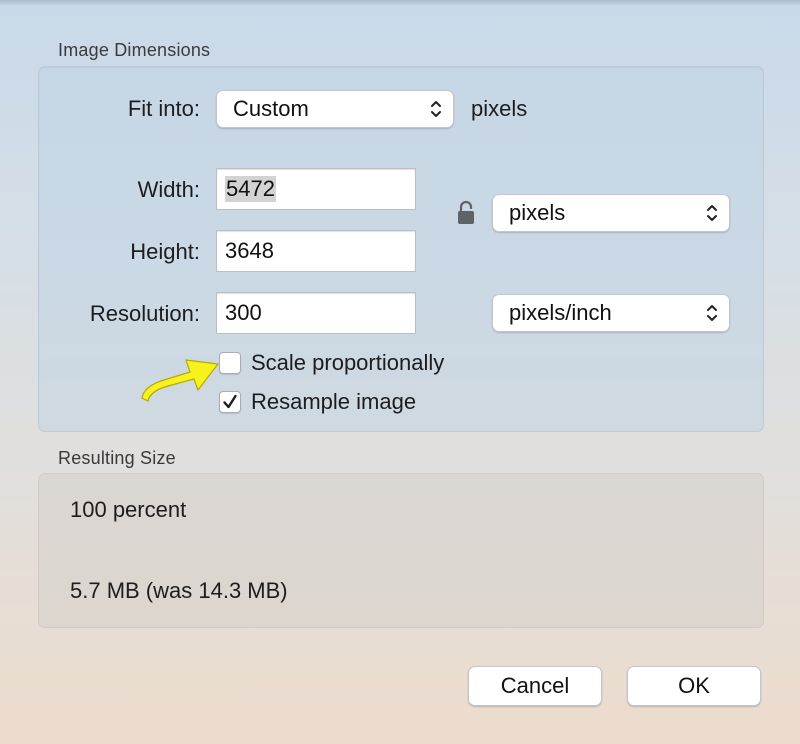 The image size is (800, 744). Describe the element at coordinates (537, 212) in the screenshot. I see `size-unit-value: pixels` at that location.